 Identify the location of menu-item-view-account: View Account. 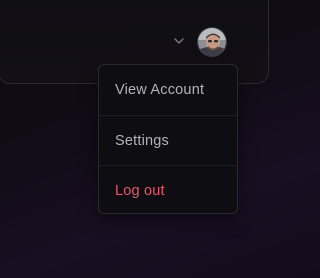
(168, 90).